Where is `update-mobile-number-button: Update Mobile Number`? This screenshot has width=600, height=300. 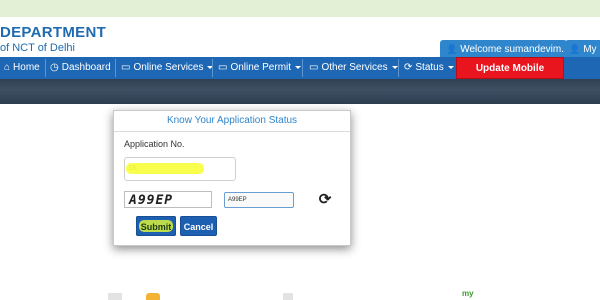 update-mobile-number-button: Update Mobile Number is located at coordinates (510, 76).